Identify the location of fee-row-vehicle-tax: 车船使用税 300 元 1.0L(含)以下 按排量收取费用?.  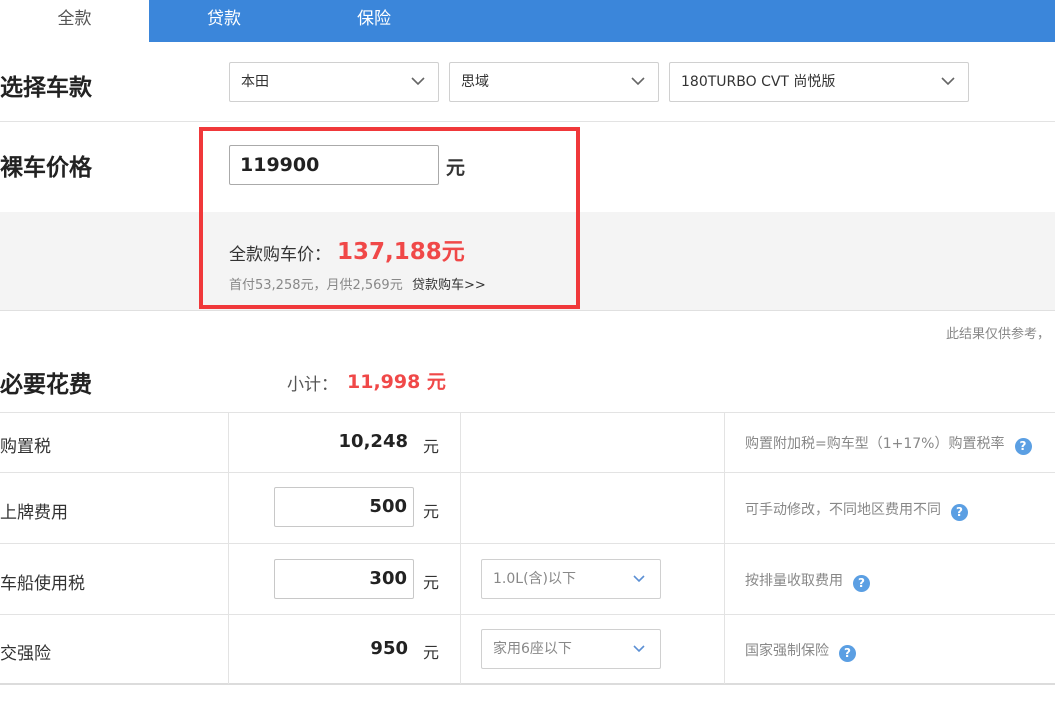
(527, 578).